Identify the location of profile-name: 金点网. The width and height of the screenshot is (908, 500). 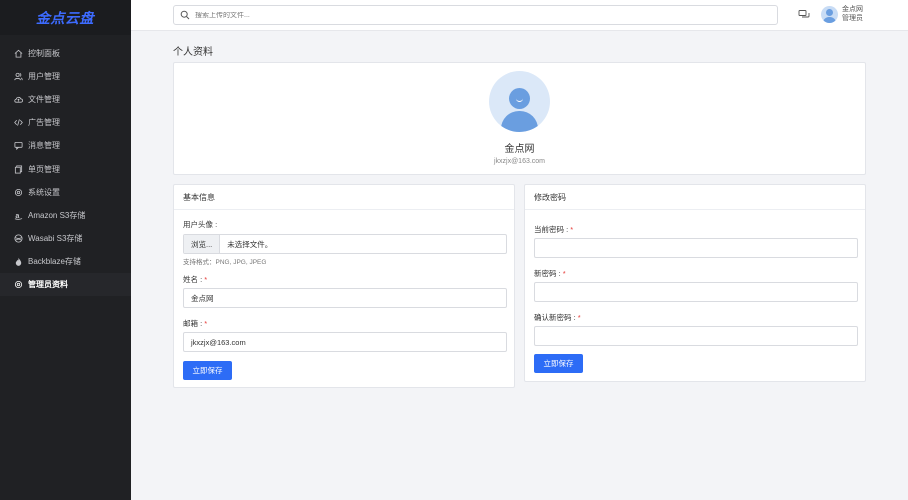
(519, 149).